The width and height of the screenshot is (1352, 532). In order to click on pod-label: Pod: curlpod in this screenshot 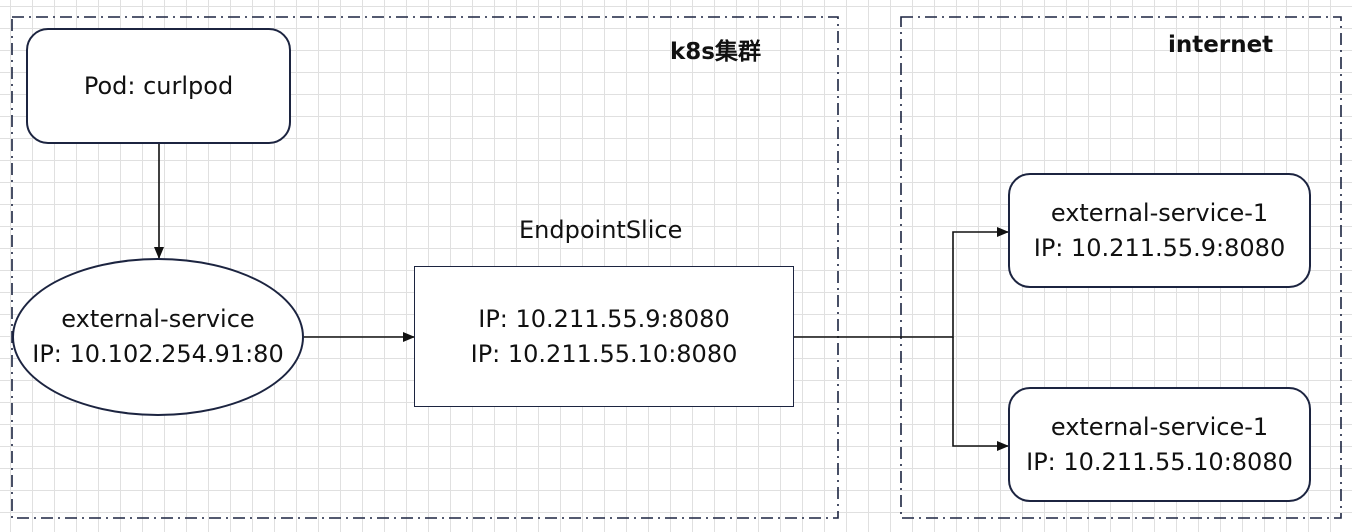, I will do `click(158, 85)`.